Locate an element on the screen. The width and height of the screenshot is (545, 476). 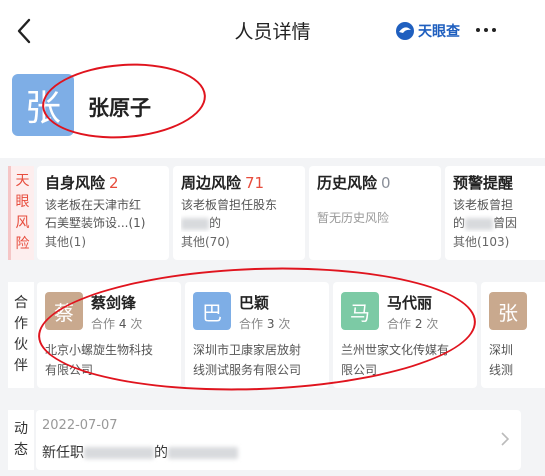
partner-company: 兰州世家文化传媒有 限公司 is located at coordinates (395, 360).